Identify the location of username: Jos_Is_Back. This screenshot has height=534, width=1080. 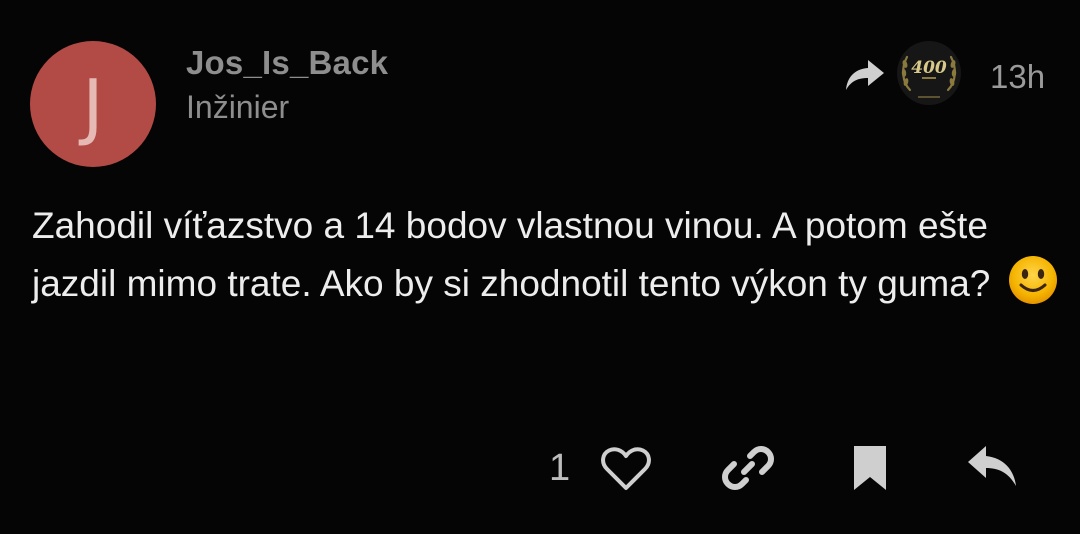
(287, 63).